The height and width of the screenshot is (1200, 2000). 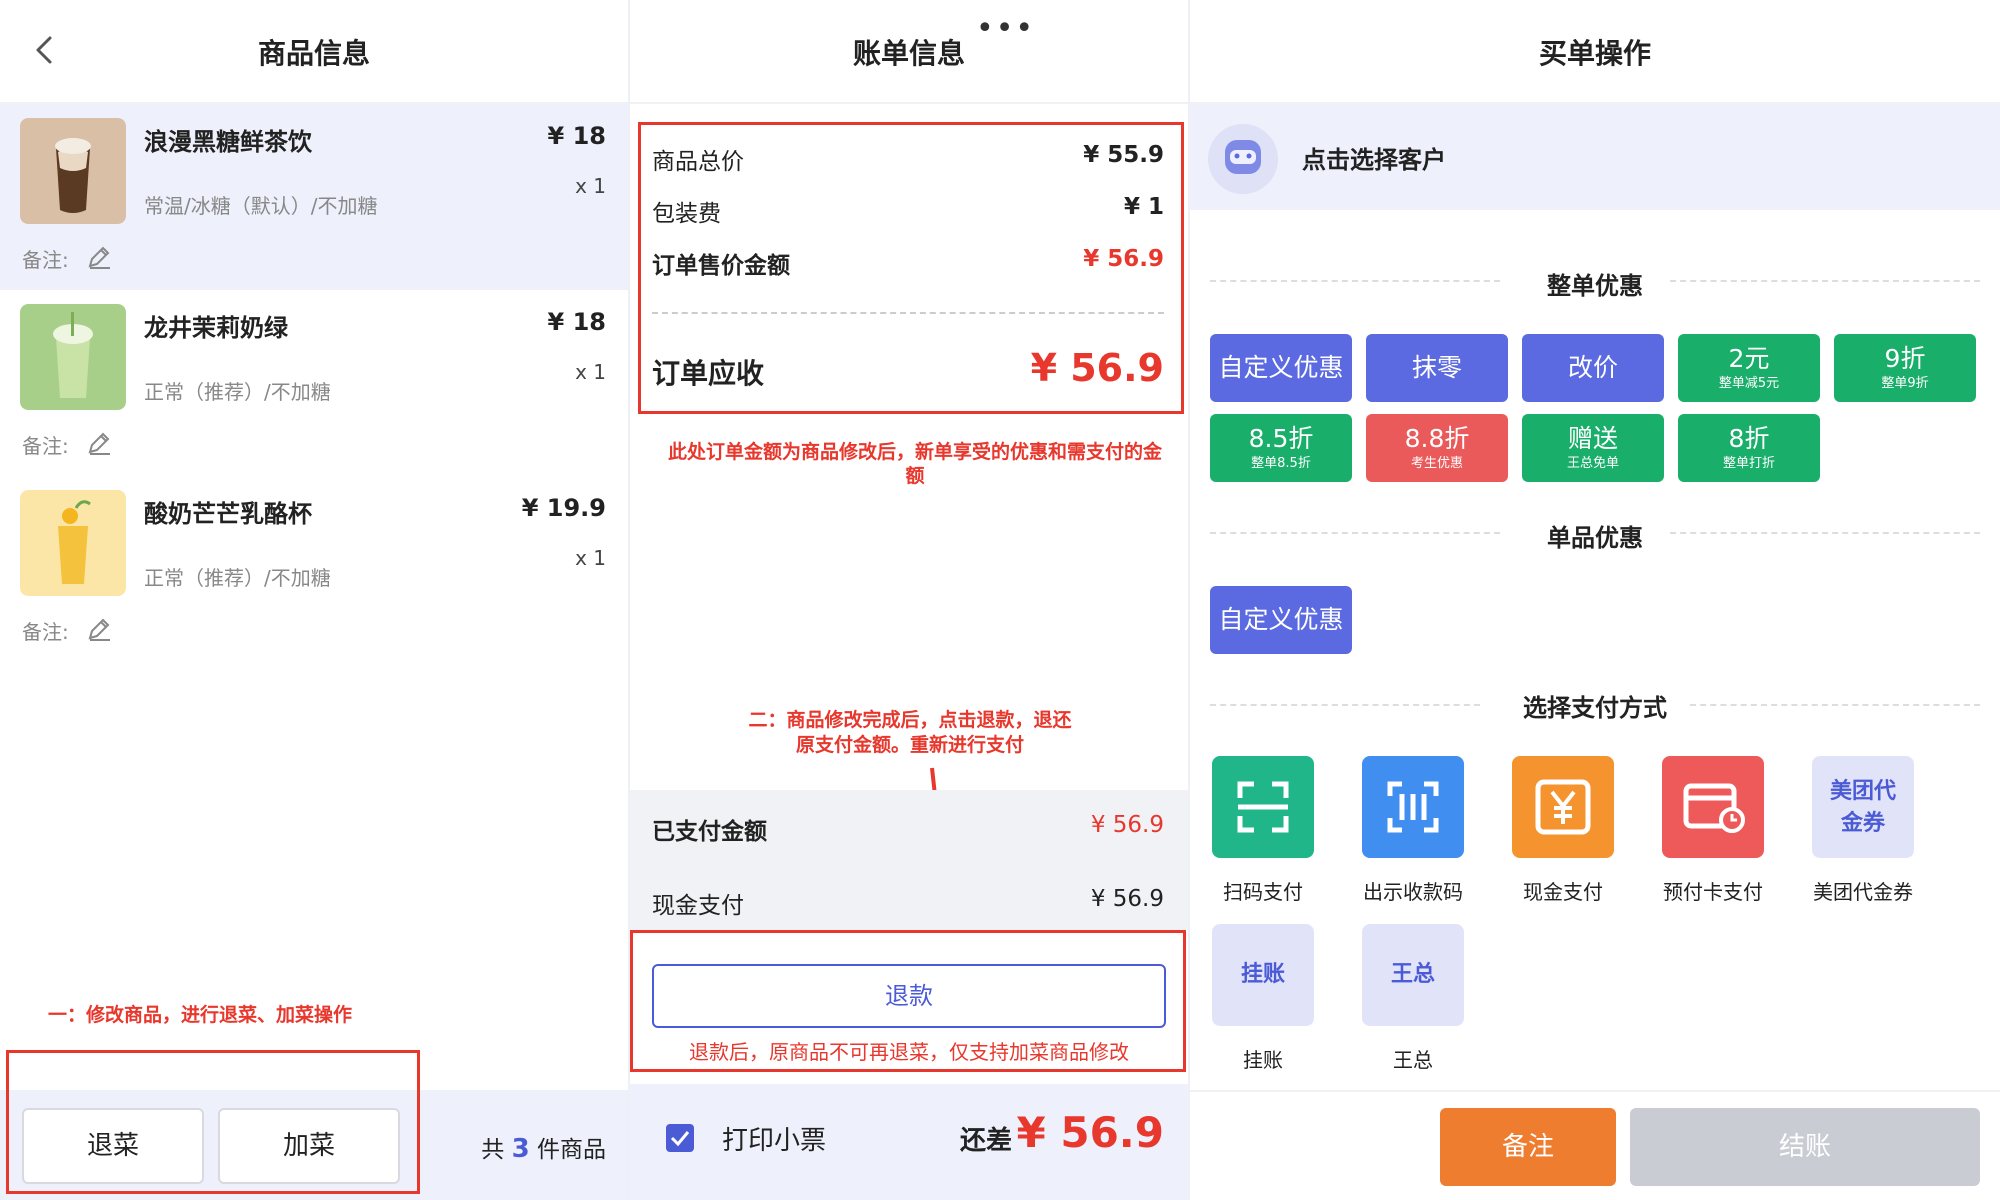 What do you see at coordinates (1863, 807) in the screenshot?
I see `meituan-voucher-tile: 美团代 金券` at bounding box center [1863, 807].